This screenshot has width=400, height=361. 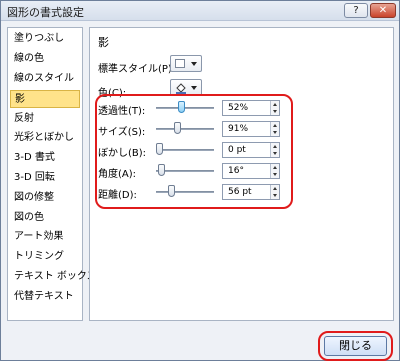 I want to click on presets-dropdown, so click(x=186, y=63).